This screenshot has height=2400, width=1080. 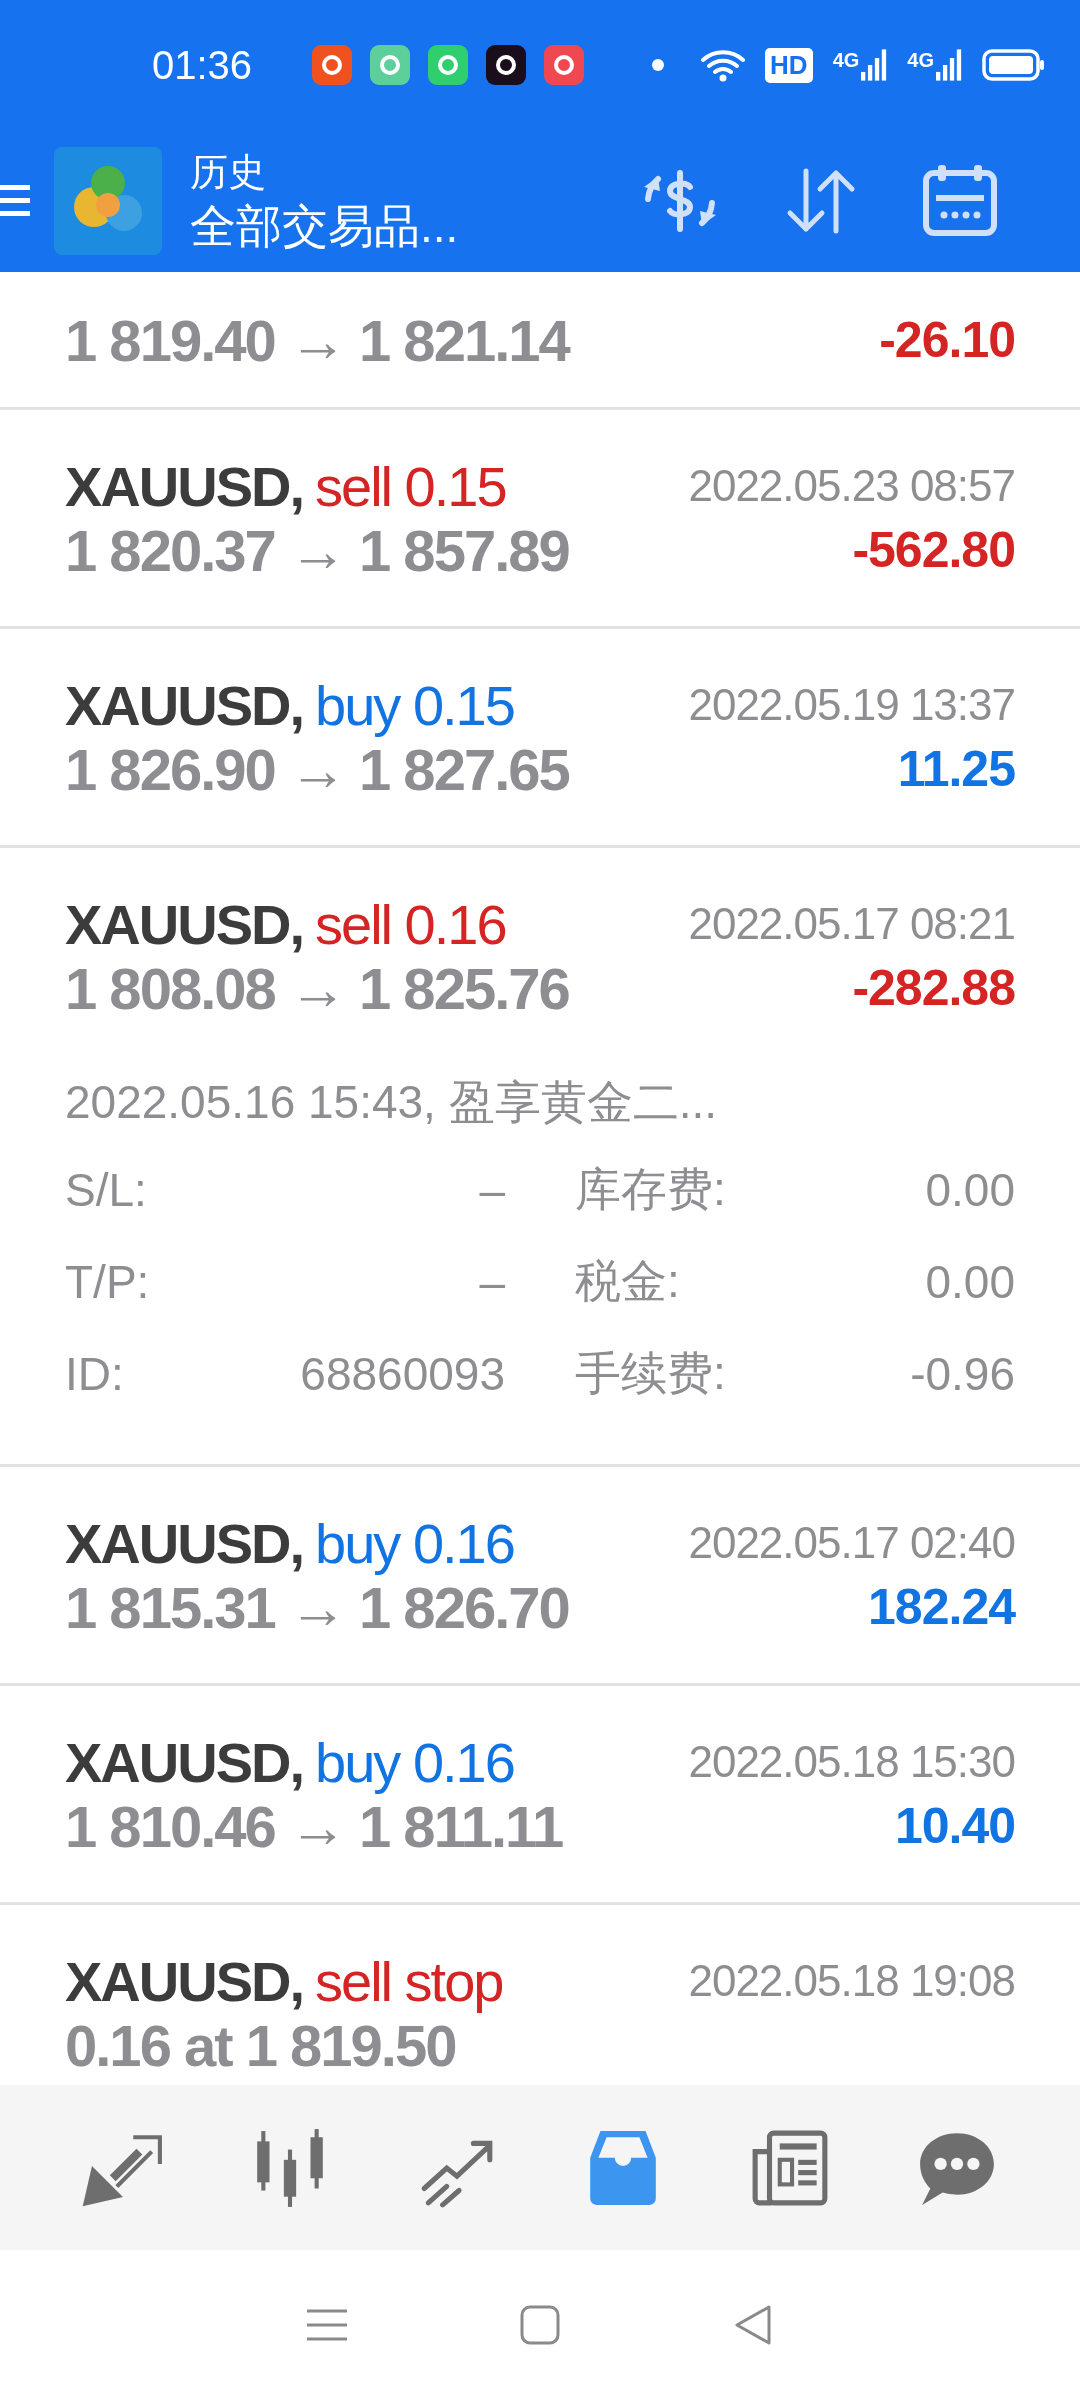 What do you see at coordinates (410, 486) in the screenshot?
I see `trade-action: sell 0.15` at bounding box center [410, 486].